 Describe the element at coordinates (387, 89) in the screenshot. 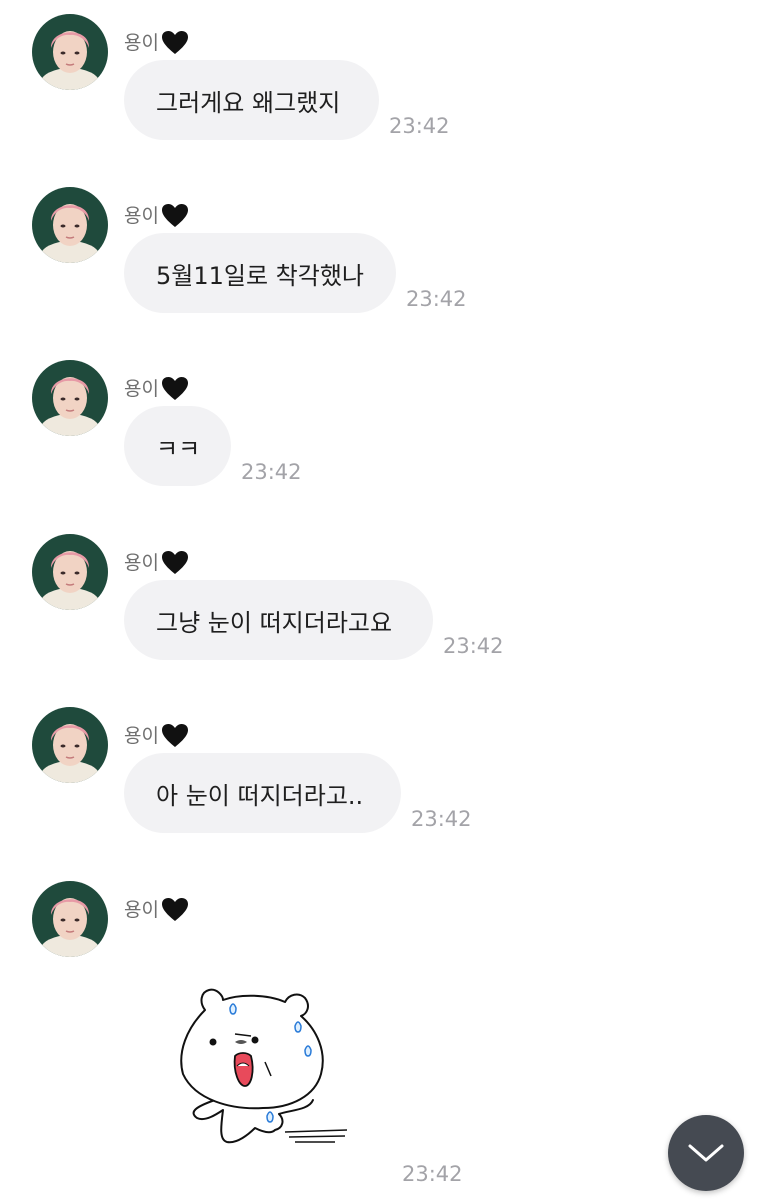

I see `message-row: 용이 그러게요 왜그랬지 23:42` at that location.